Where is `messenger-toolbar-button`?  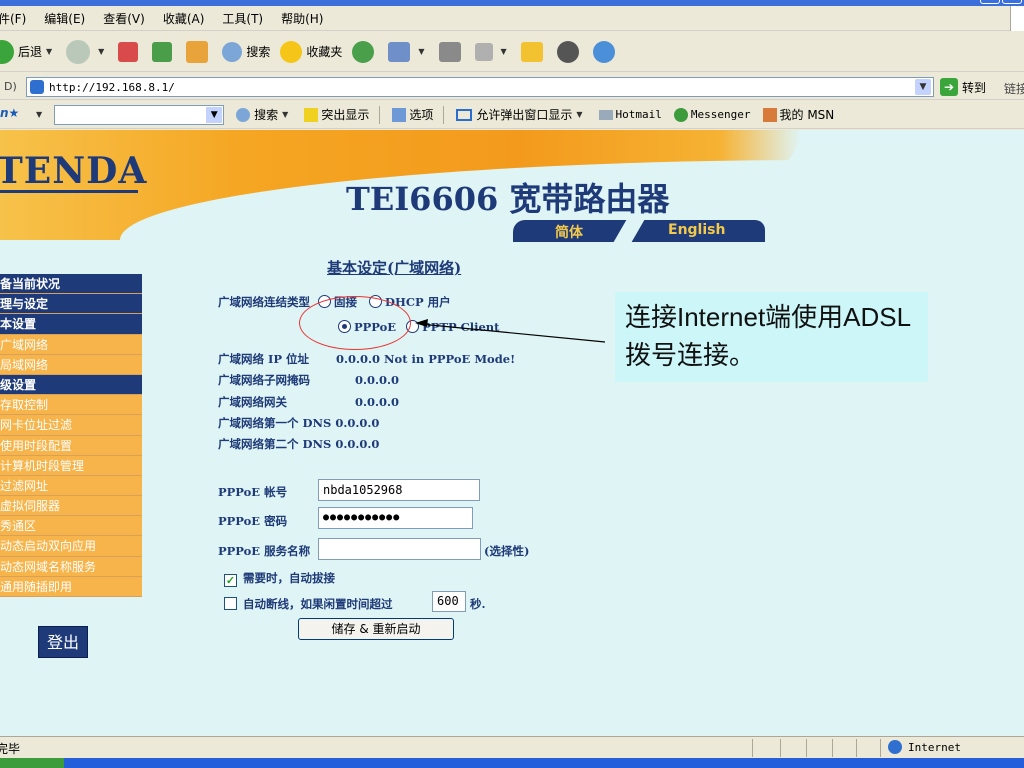 messenger-toolbar-button is located at coordinates (569, 52).